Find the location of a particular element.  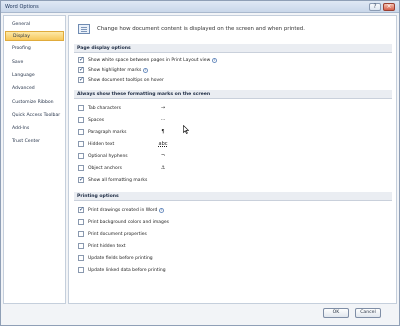

option-label: Print document properties is located at coordinates (117, 234).